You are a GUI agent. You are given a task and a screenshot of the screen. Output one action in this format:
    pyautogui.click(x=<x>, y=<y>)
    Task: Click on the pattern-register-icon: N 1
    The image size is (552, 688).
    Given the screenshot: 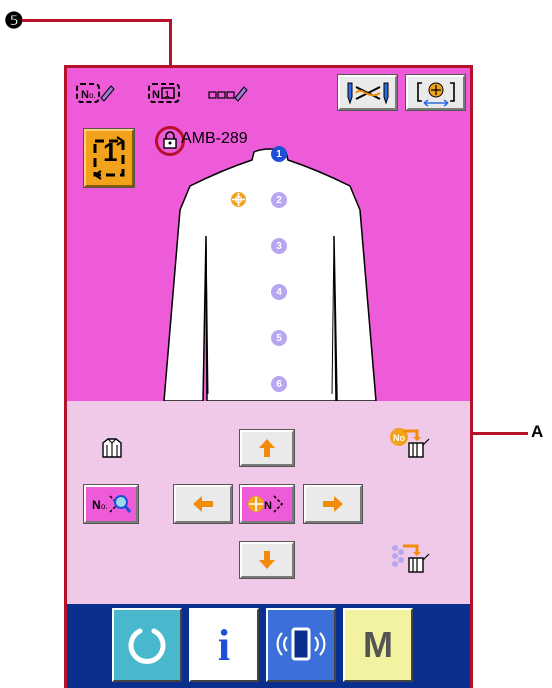 What is the action you would take?
    pyautogui.click(x=168, y=95)
    